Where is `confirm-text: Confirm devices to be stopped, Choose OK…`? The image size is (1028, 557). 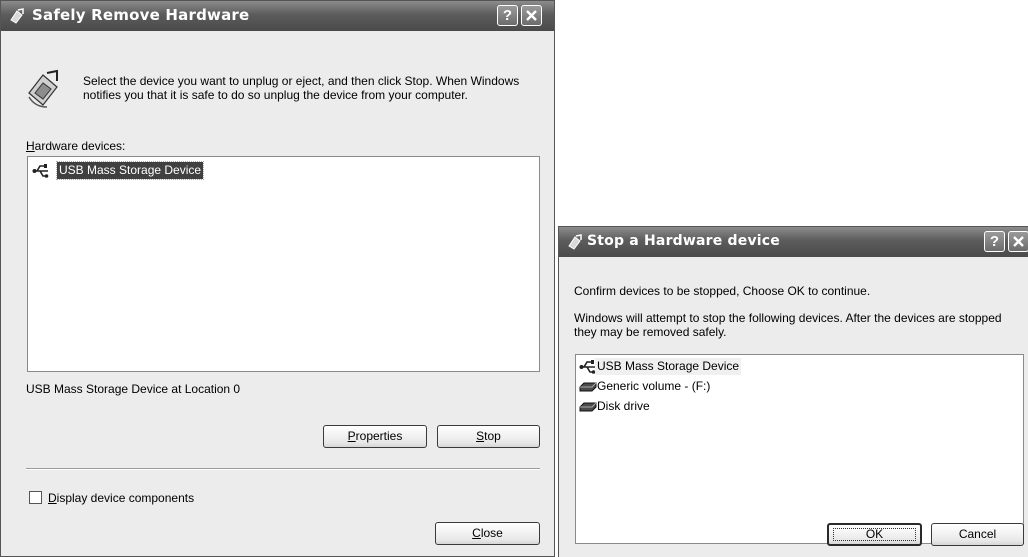 confirm-text: Confirm devices to be stopped, Choose OK… is located at coordinates (722, 291).